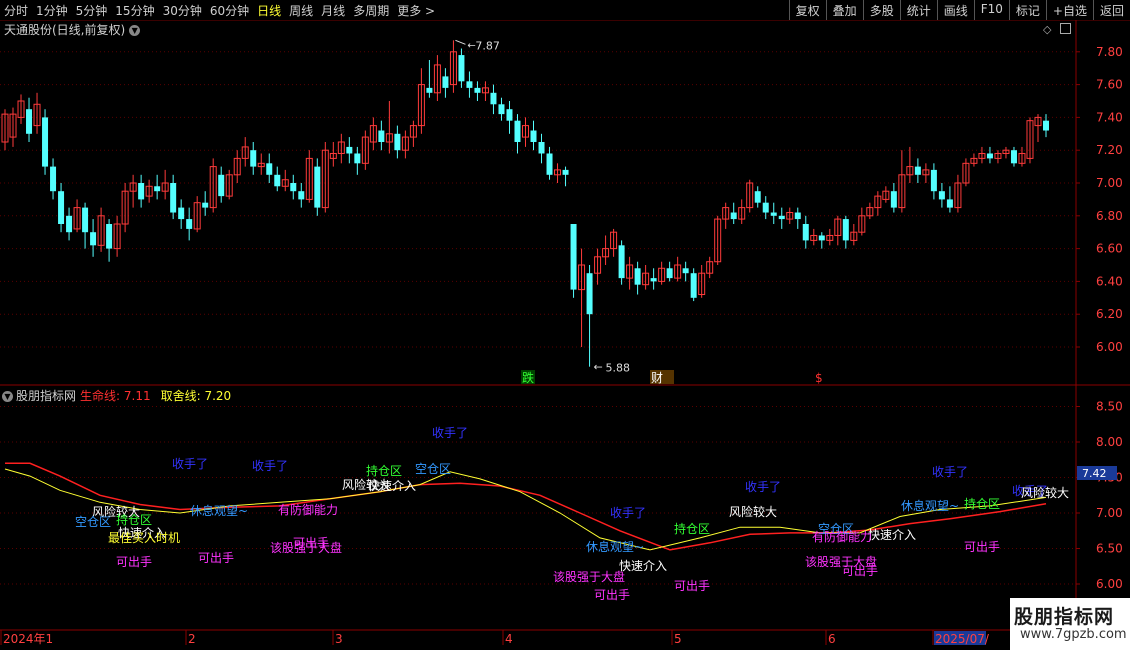 The height and width of the screenshot is (650, 1130). I want to click on life-line-label: 生命线: 7.11, so click(115, 396).